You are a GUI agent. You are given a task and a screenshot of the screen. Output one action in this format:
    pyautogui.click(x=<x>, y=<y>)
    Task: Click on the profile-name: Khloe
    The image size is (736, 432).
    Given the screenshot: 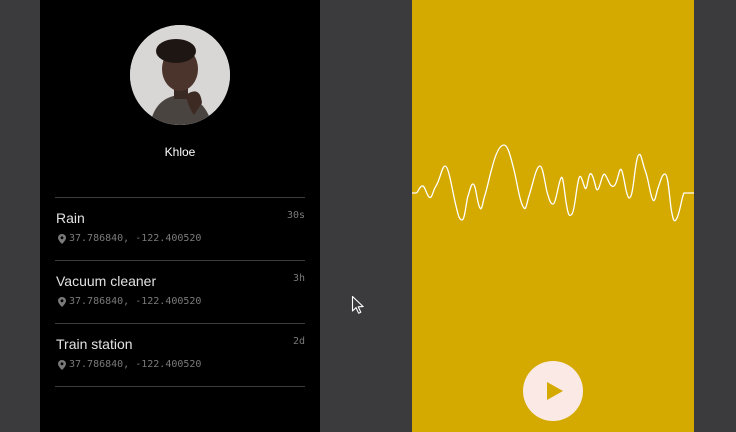 What is the action you would take?
    pyautogui.click(x=180, y=152)
    